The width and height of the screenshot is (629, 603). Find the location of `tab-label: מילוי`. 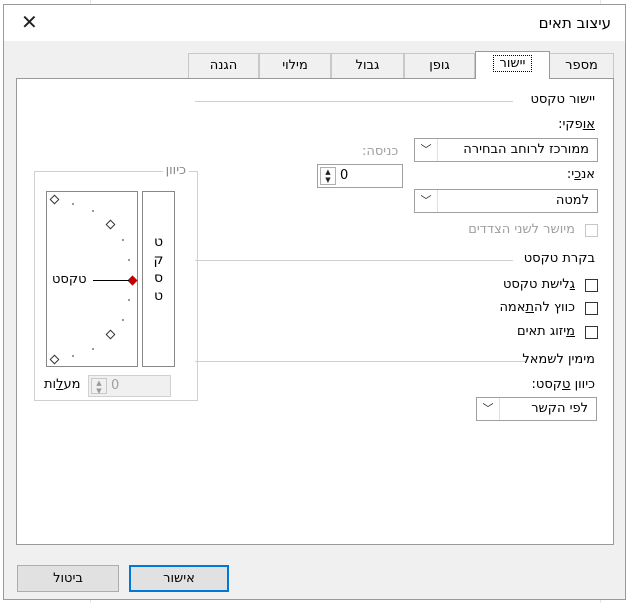

tab-label: מילוי is located at coordinates (295, 65).